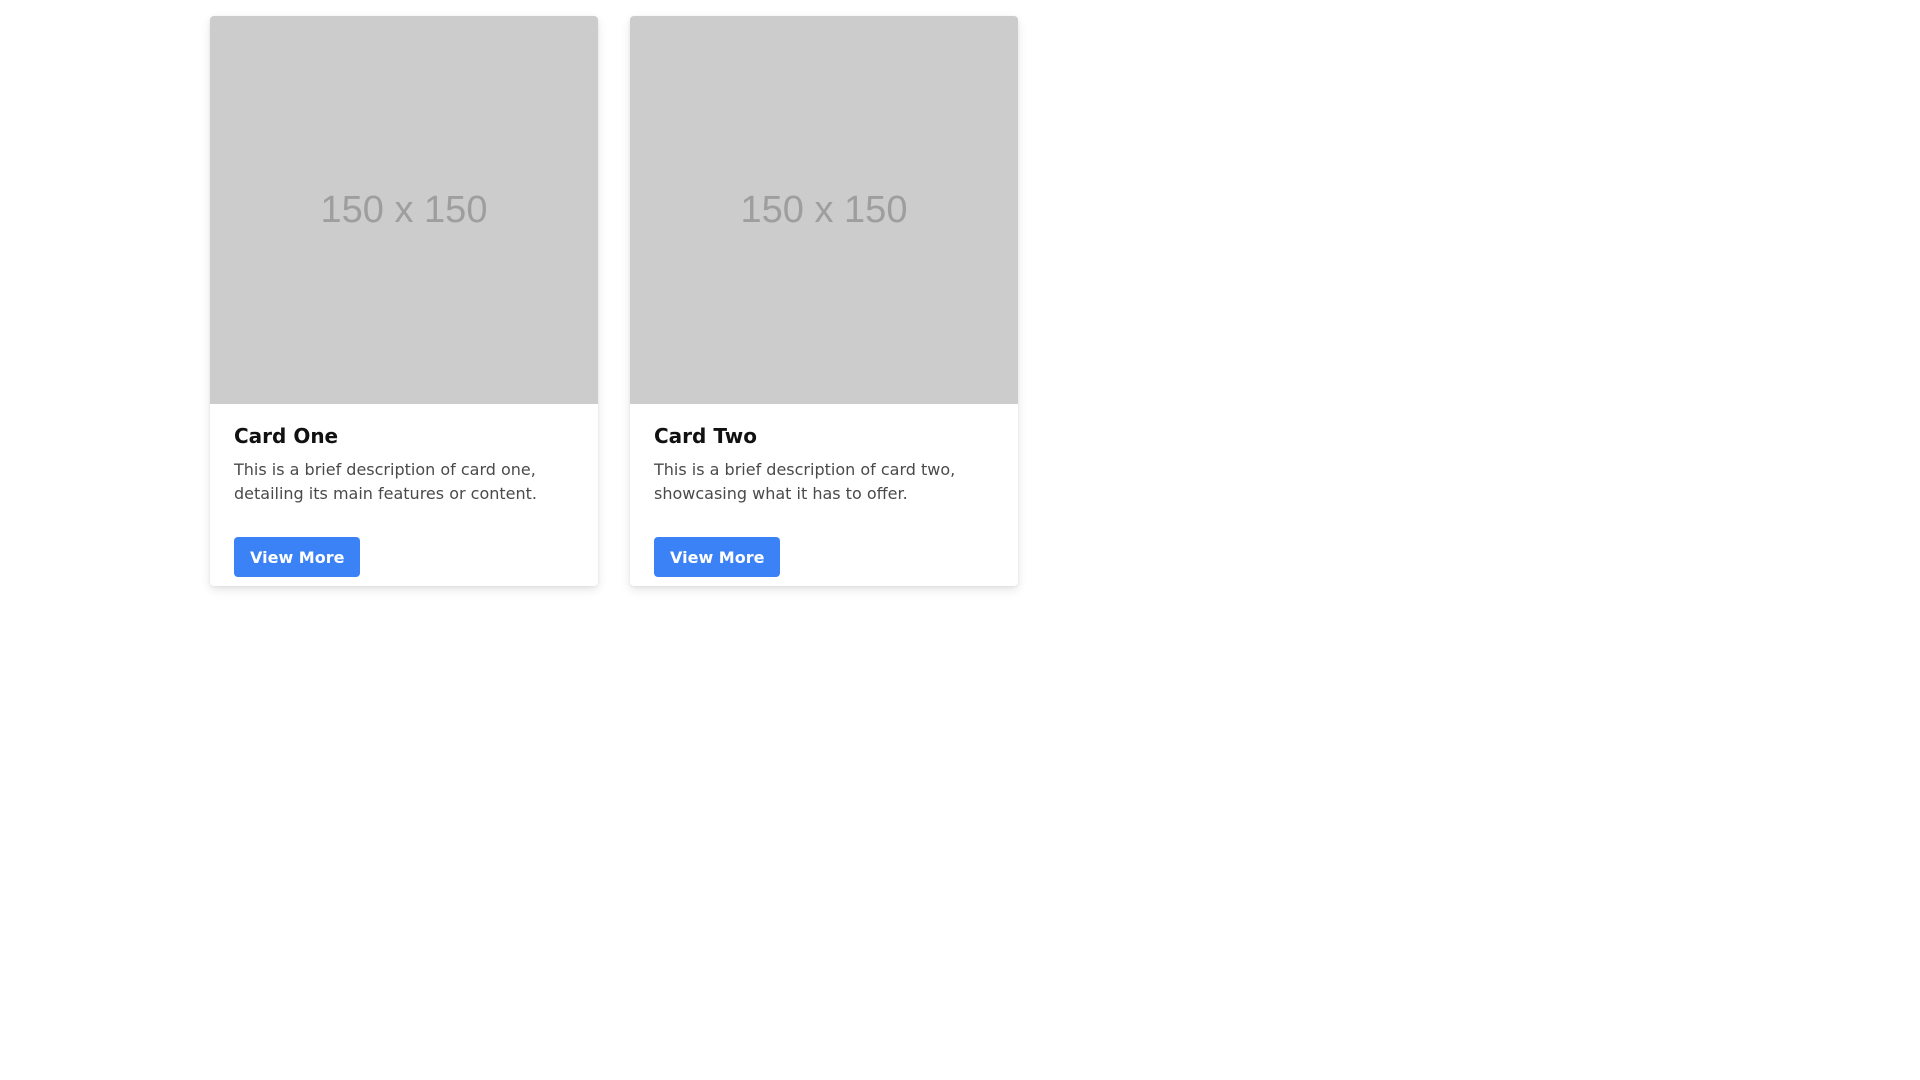  I want to click on card-title: Card One, so click(286, 436).